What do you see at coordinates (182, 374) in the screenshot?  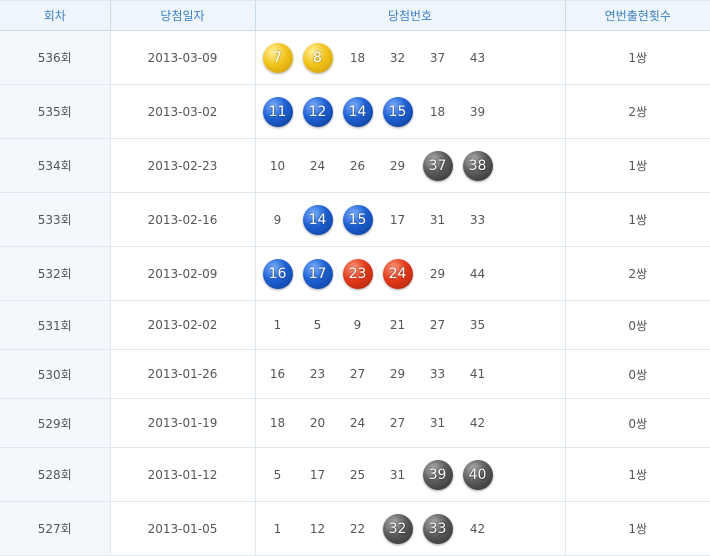 I see `date-cell: 2013-01-26` at bounding box center [182, 374].